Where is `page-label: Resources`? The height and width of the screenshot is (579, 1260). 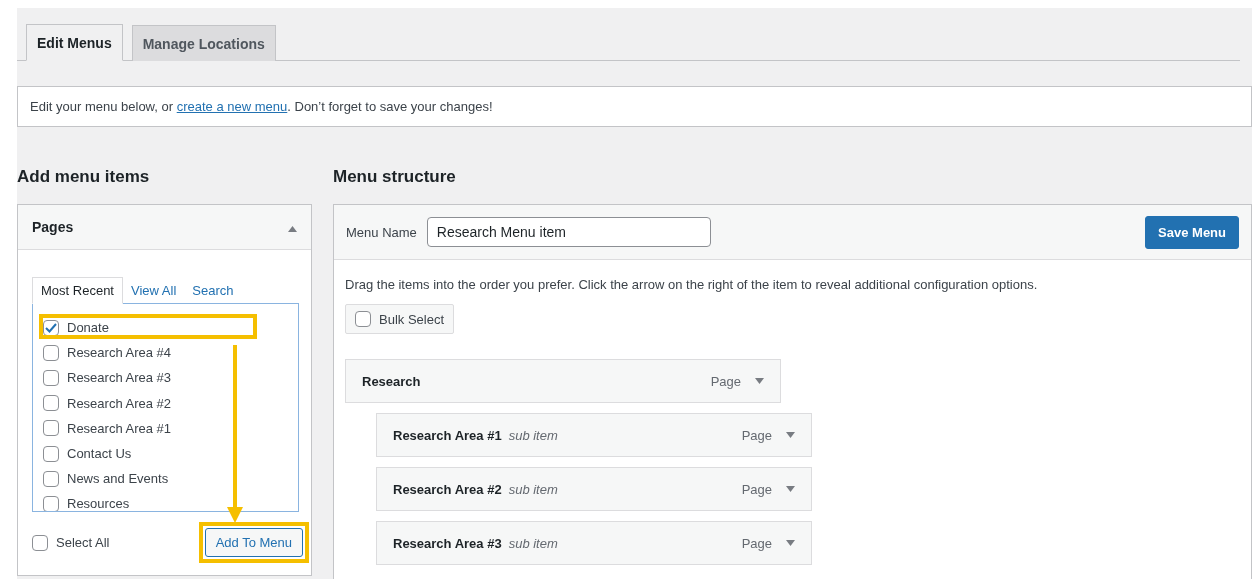
page-label: Resources is located at coordinates (98, 503).